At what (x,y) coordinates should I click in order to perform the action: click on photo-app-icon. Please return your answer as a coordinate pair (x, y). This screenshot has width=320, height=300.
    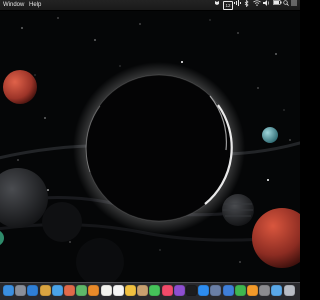
    Looking at the image, I should click on (45, 290).